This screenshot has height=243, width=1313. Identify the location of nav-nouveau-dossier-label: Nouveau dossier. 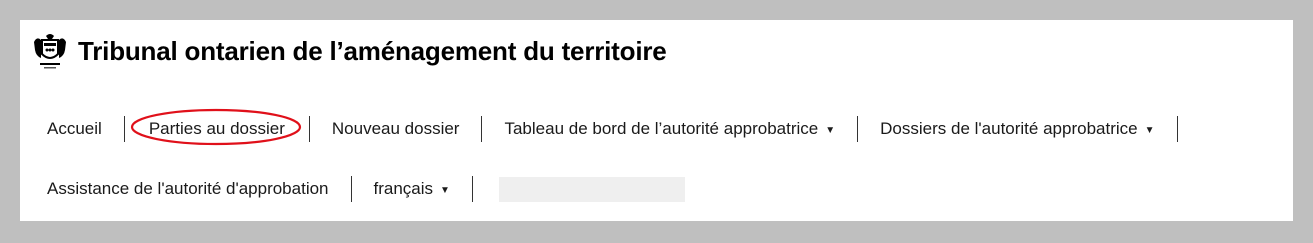
(395, 128).